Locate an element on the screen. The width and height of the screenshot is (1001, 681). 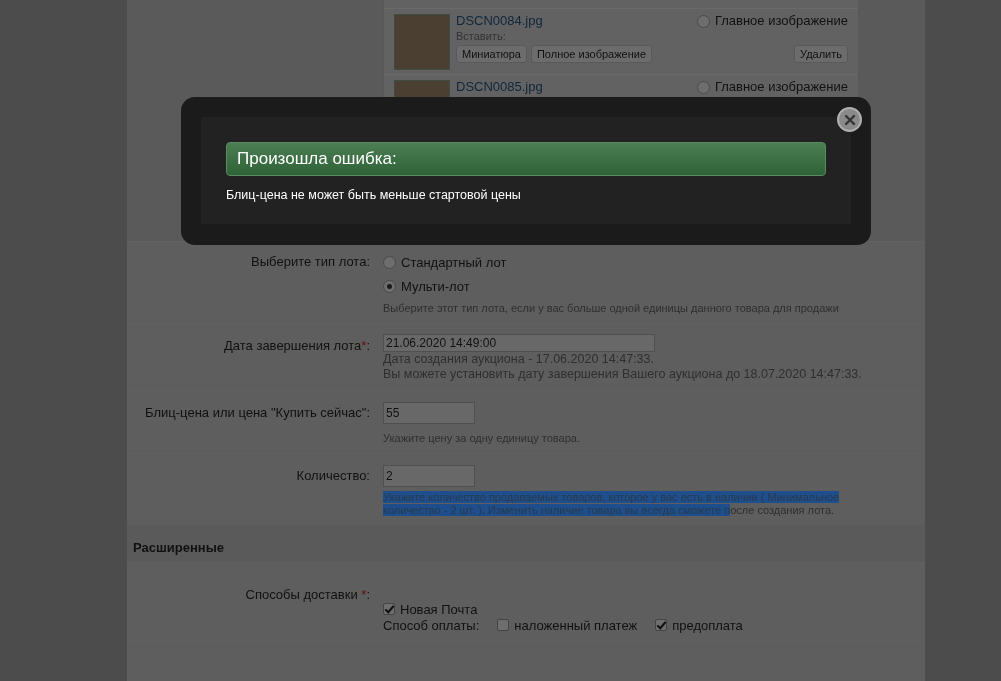
radio-label: Стандартный лот is located at coordinates (454, 262).